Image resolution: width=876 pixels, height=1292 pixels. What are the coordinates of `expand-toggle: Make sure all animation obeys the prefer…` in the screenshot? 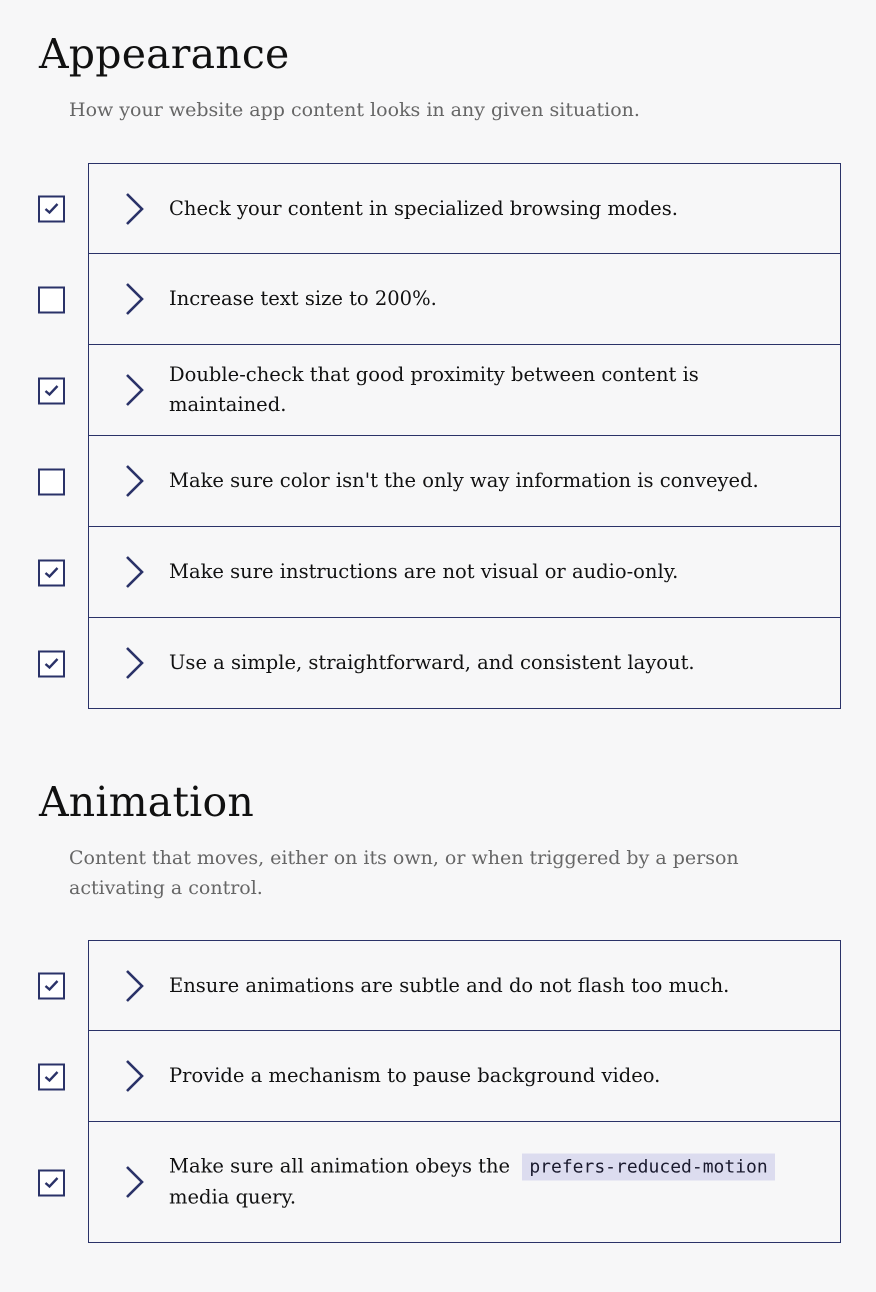 It's located at (464, 1182).